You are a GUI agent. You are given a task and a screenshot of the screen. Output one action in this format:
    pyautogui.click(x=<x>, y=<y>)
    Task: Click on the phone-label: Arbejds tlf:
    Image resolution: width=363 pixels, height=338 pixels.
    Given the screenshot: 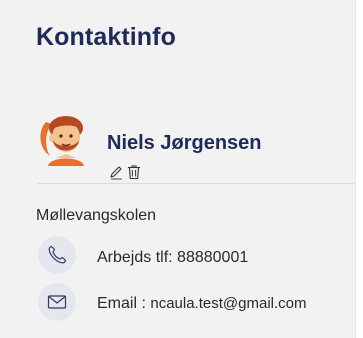 What is the action you would take?
    pyautogui.click(x=135, y=257)
    